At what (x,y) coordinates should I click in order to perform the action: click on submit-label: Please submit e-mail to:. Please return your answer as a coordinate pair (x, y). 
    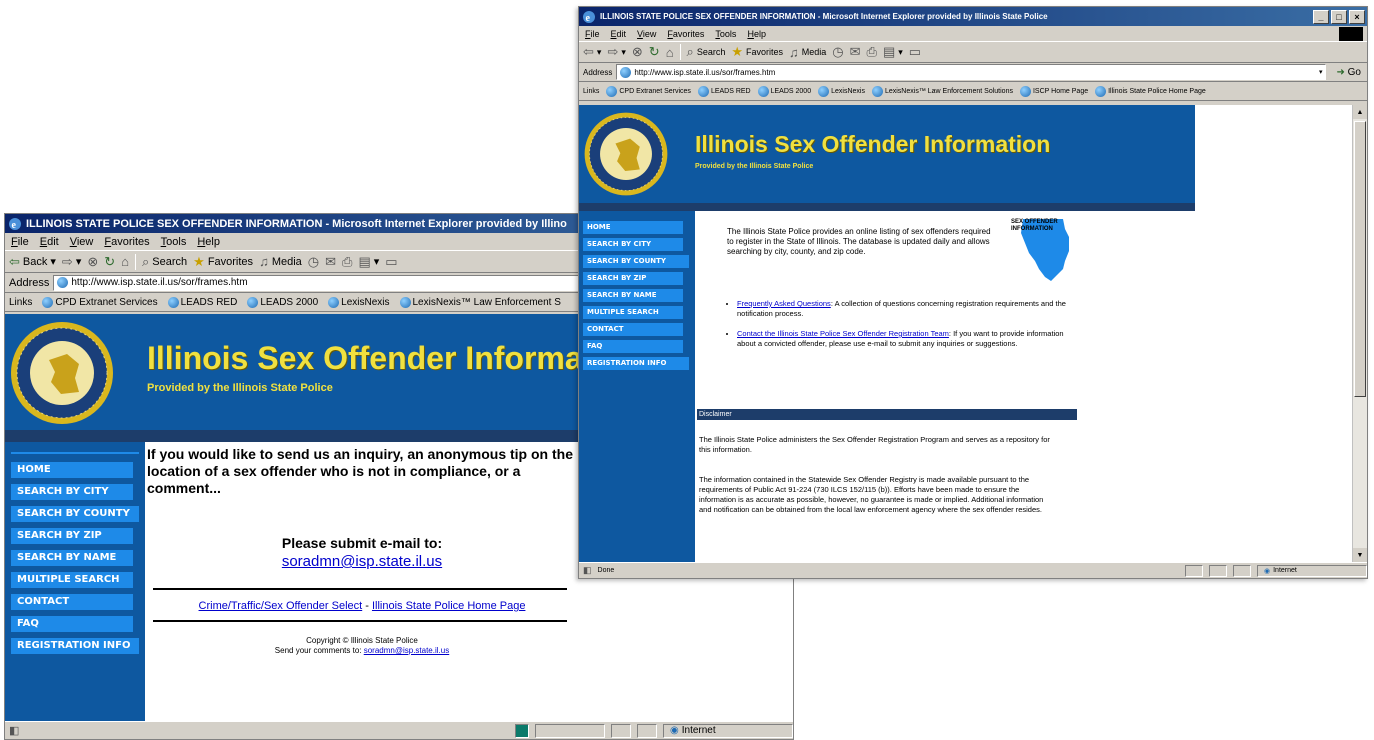
    Looking at the image, I should click on (362, 543).